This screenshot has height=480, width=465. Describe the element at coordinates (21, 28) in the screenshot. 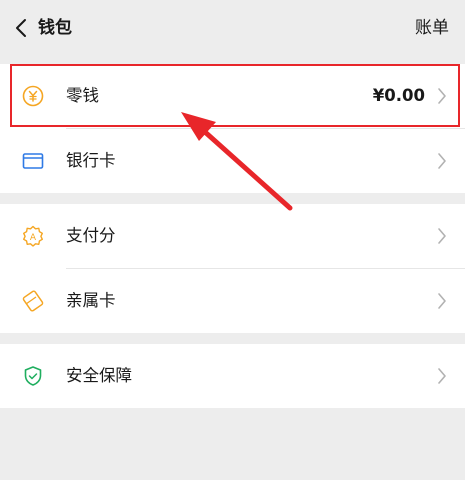

I see `back-arrow-icon` at that location.